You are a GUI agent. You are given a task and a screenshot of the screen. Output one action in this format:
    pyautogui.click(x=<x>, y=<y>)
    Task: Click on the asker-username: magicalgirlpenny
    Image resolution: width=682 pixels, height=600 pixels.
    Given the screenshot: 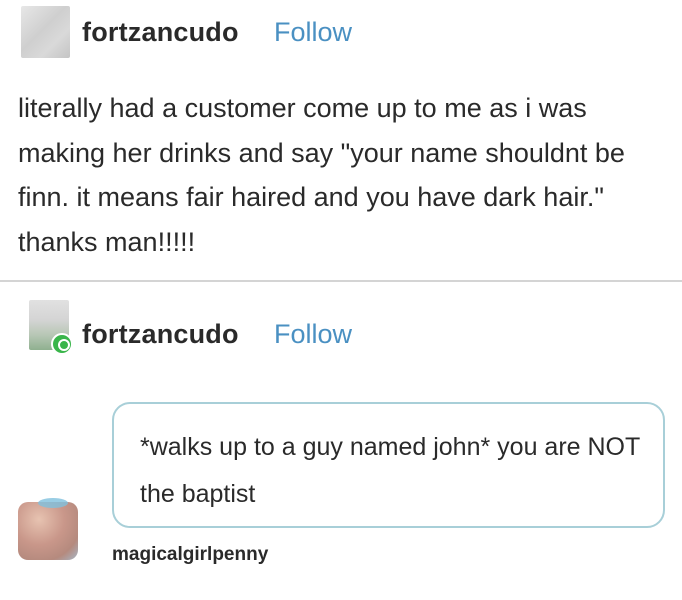 What is the action you would take?
    pyautogui.click(x=190, y=555)
    